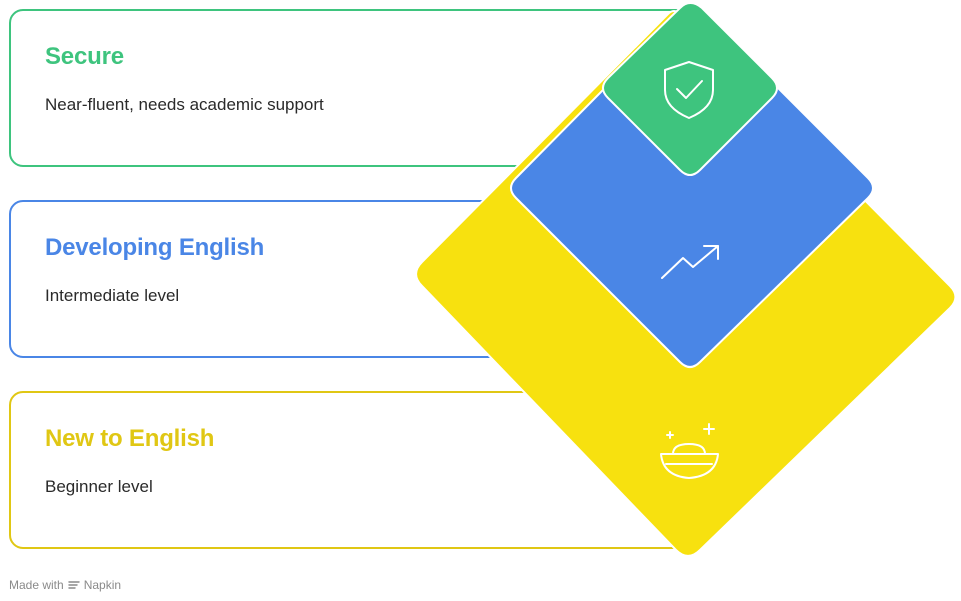  What do you see at coordinates (36, 585) in the screenshot?
I see `made-with-text: Made with` at bounding box center [36, 585].